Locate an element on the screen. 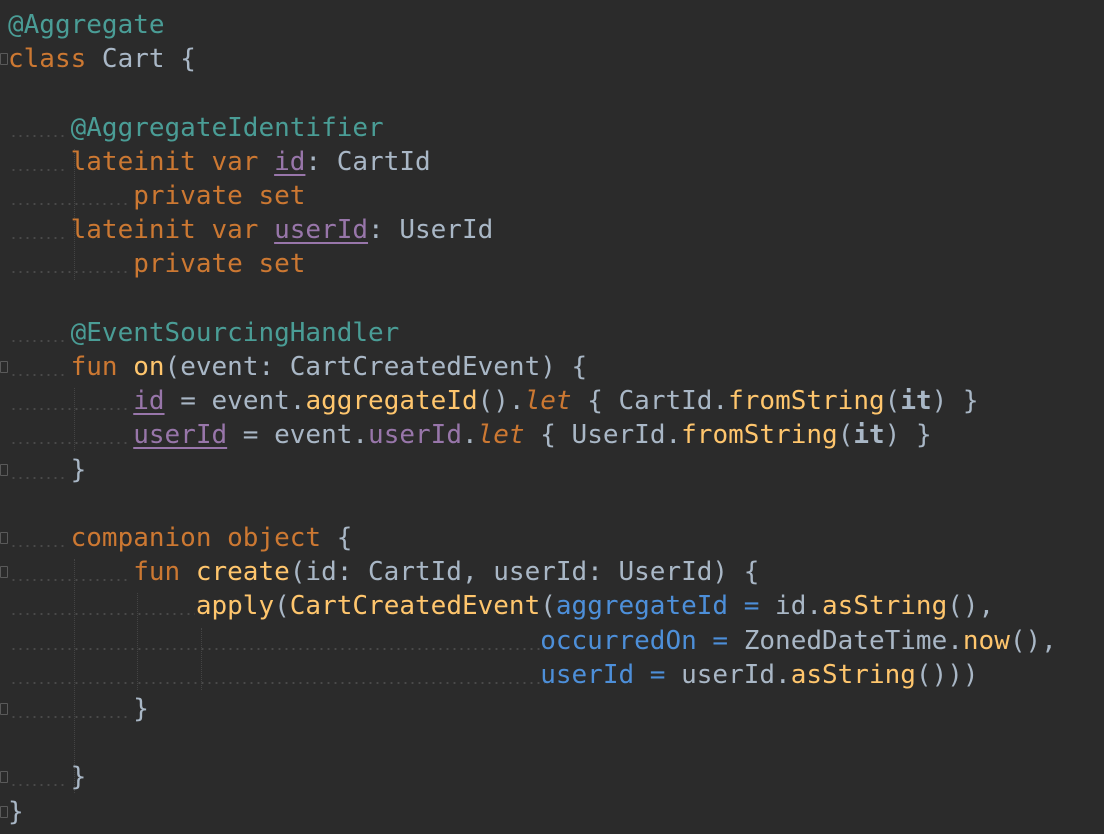  code-token: { CartId. is located at coordinates (650, 401).